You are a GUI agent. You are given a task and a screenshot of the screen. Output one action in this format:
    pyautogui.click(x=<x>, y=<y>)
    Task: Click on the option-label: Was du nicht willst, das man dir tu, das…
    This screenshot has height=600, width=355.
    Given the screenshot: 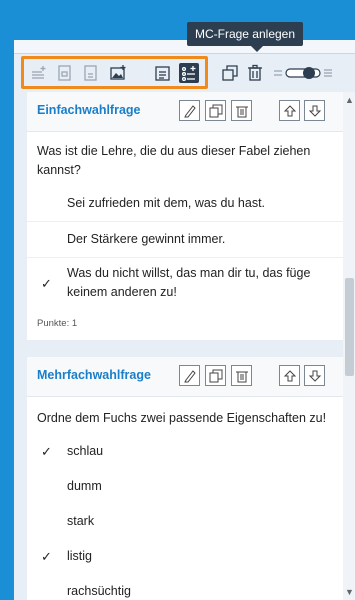 What is the action you would take?
    pyautogui.click(x=189, y=282)
    